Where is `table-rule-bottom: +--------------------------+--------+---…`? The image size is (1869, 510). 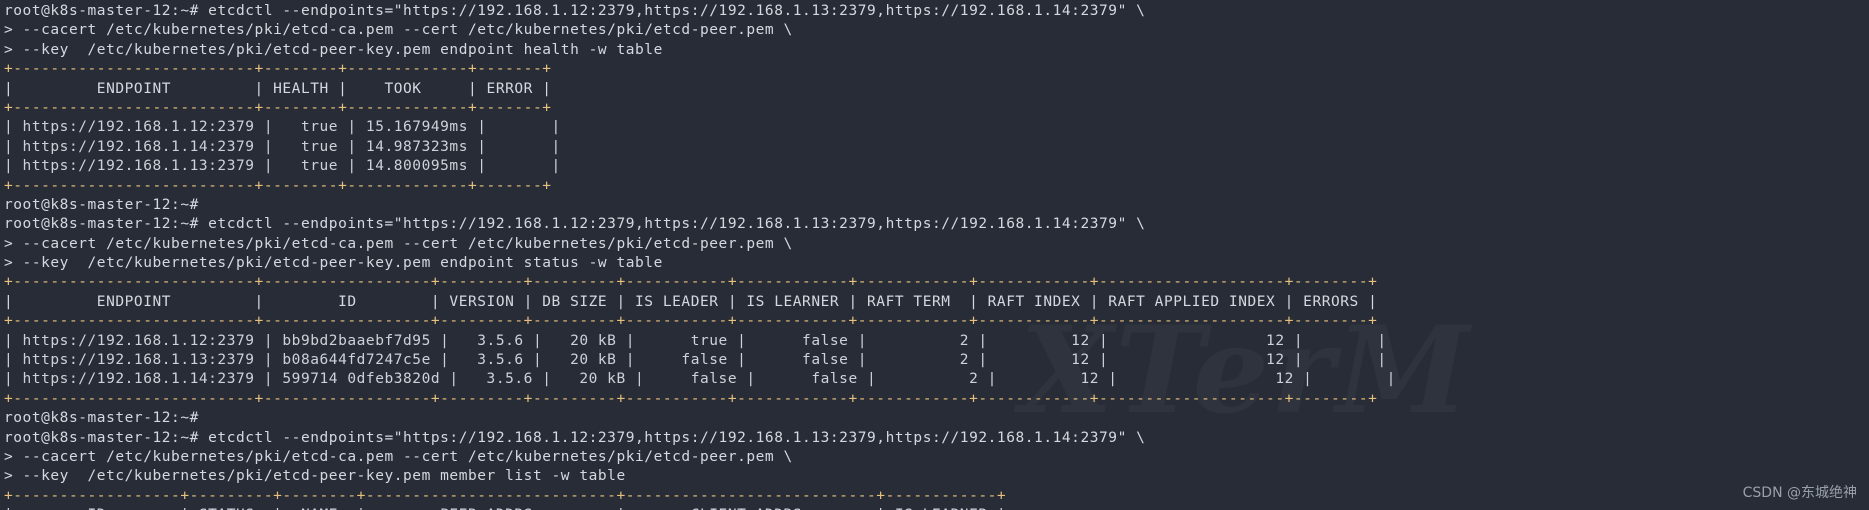 table-rule-bottom: +--------------------------+--------+---… is located at coordinates (278, 185).